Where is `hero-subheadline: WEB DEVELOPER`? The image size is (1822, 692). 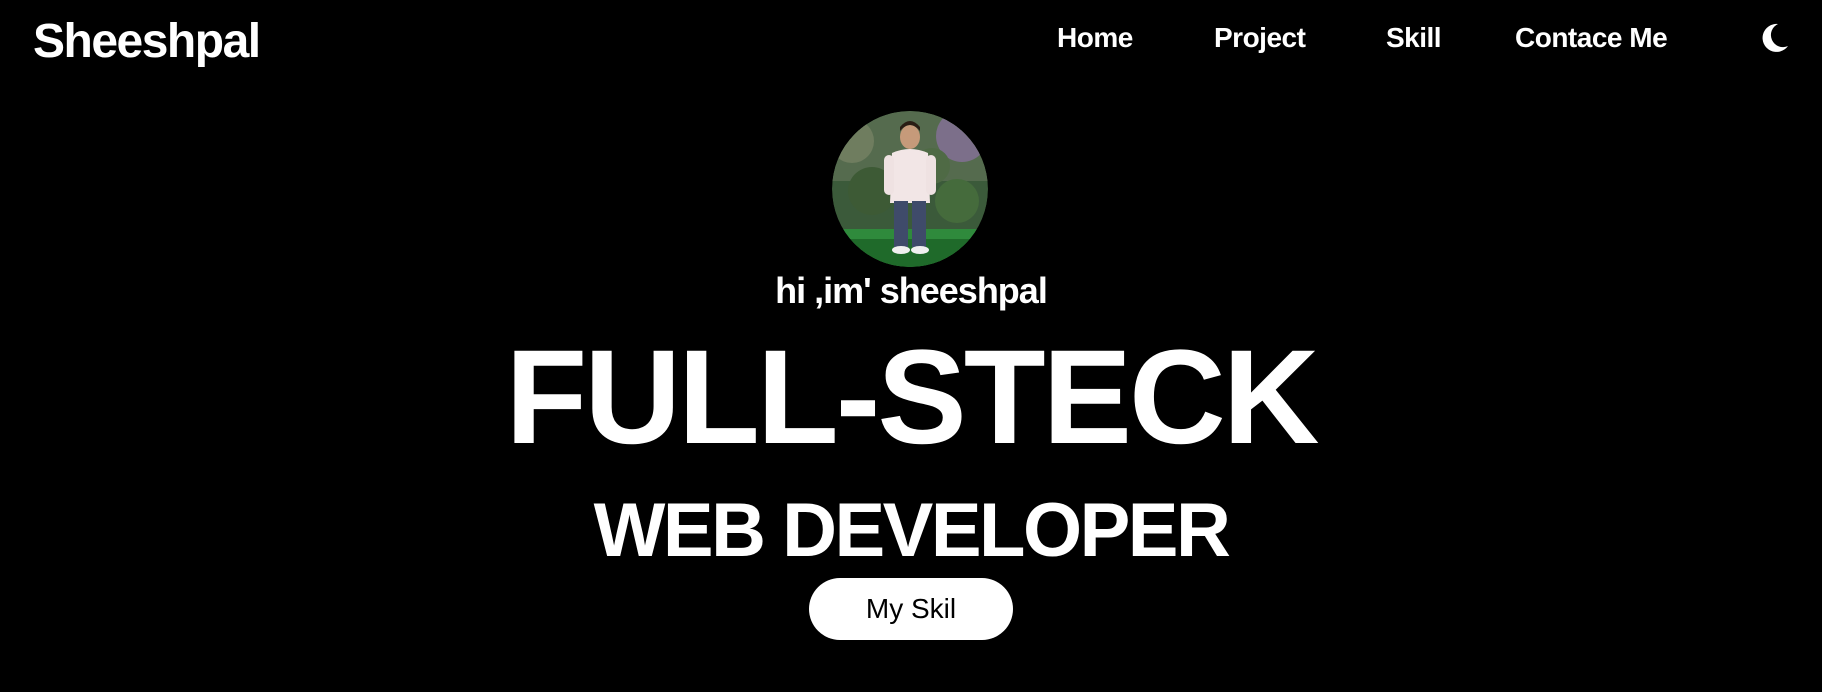
hero-subheadline: WEB DEVELOPER is located at coordinates (912, 530).